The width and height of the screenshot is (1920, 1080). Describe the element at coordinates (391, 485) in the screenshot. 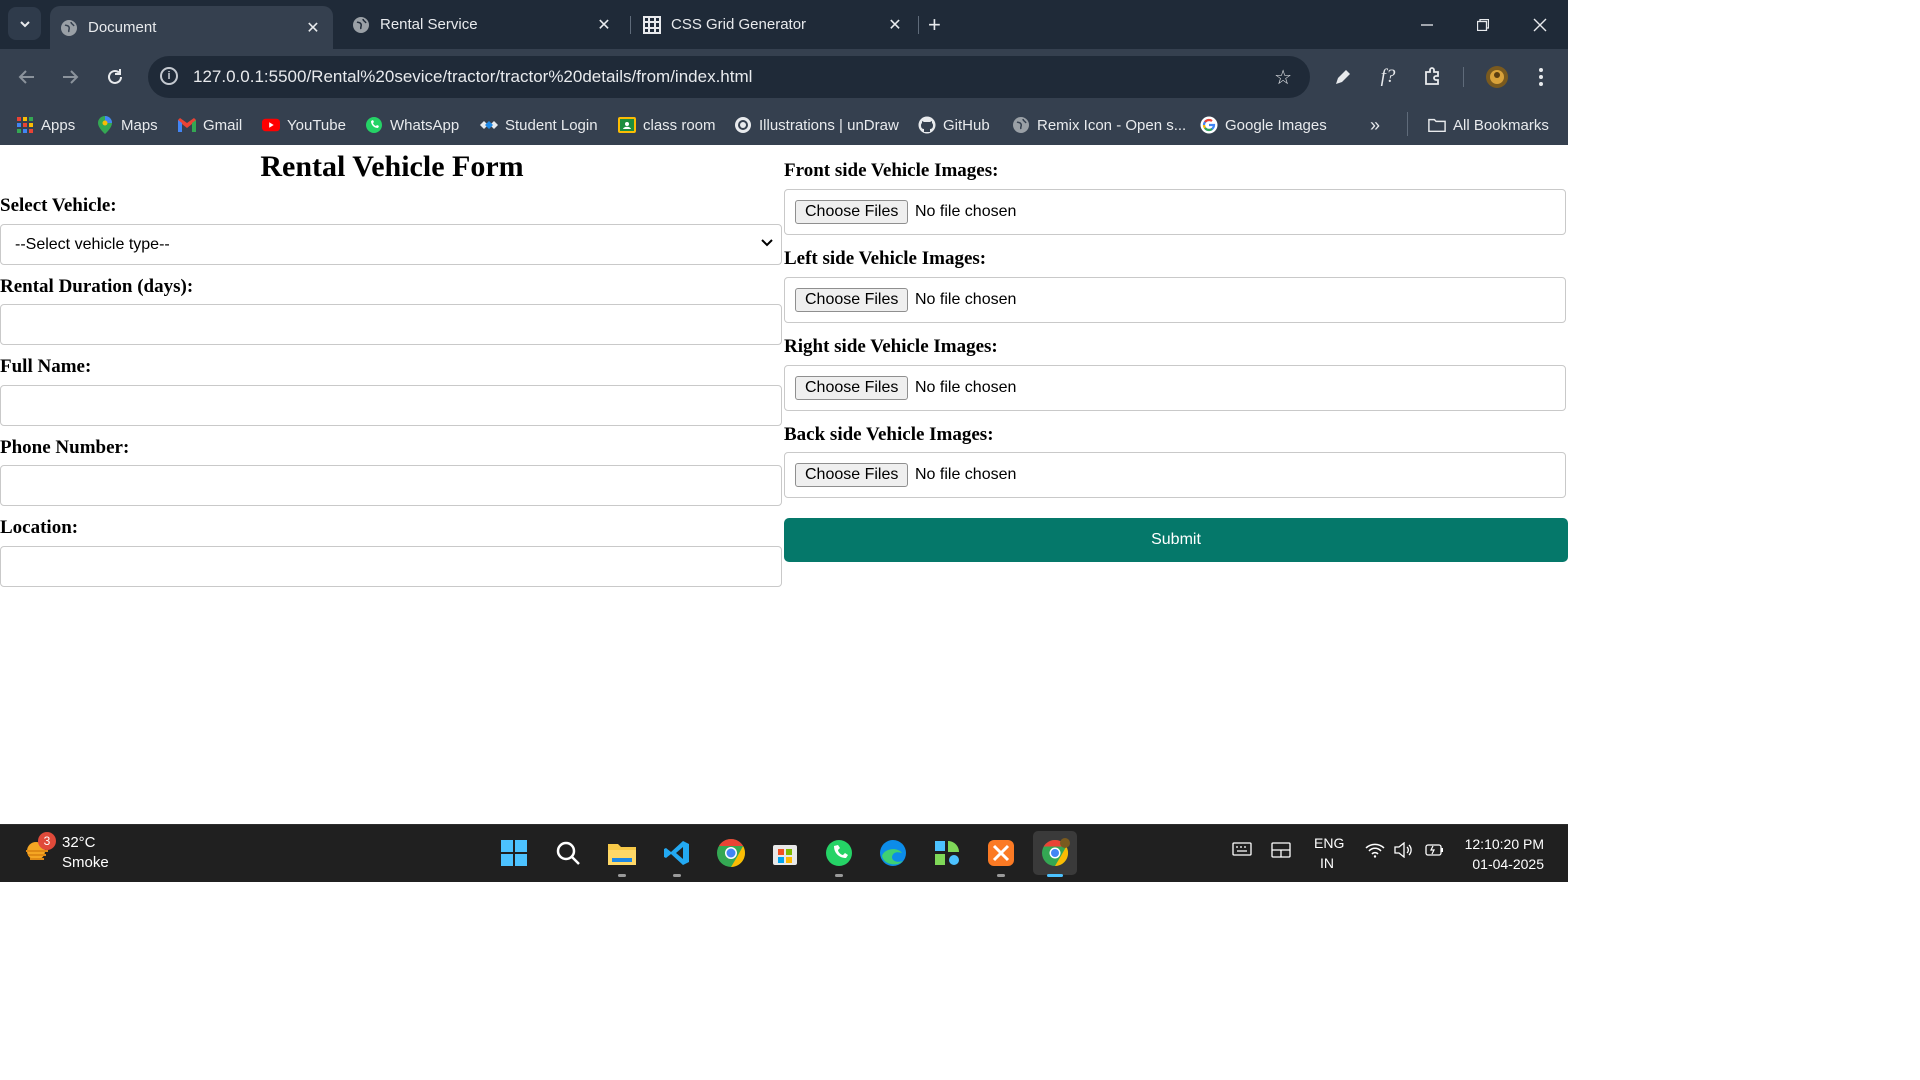

I see `phone-number-input` at that location.